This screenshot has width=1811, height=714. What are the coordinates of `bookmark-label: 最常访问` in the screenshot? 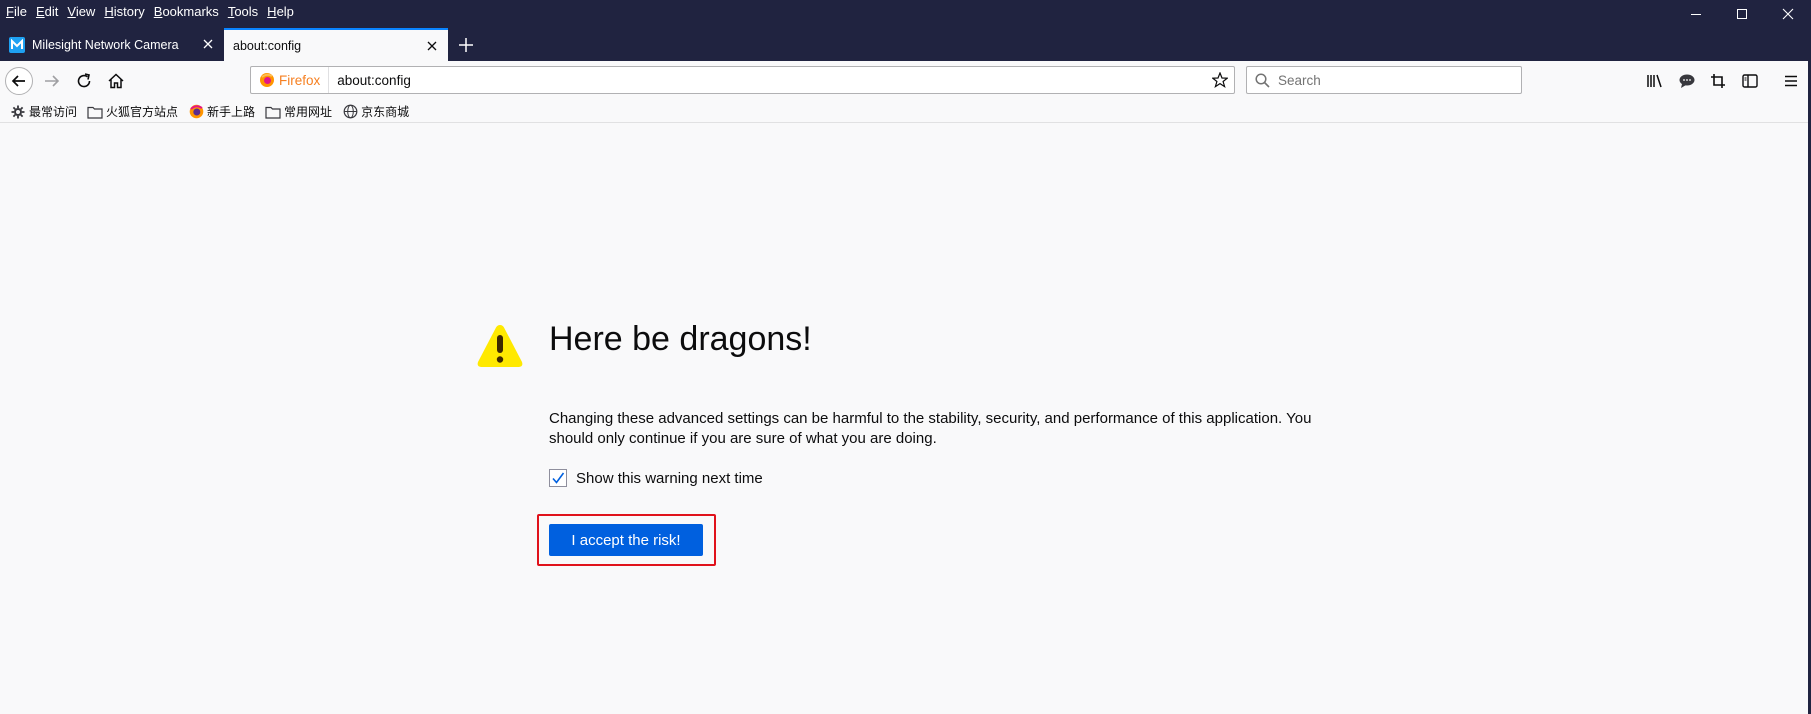 It's located at (53, 112).